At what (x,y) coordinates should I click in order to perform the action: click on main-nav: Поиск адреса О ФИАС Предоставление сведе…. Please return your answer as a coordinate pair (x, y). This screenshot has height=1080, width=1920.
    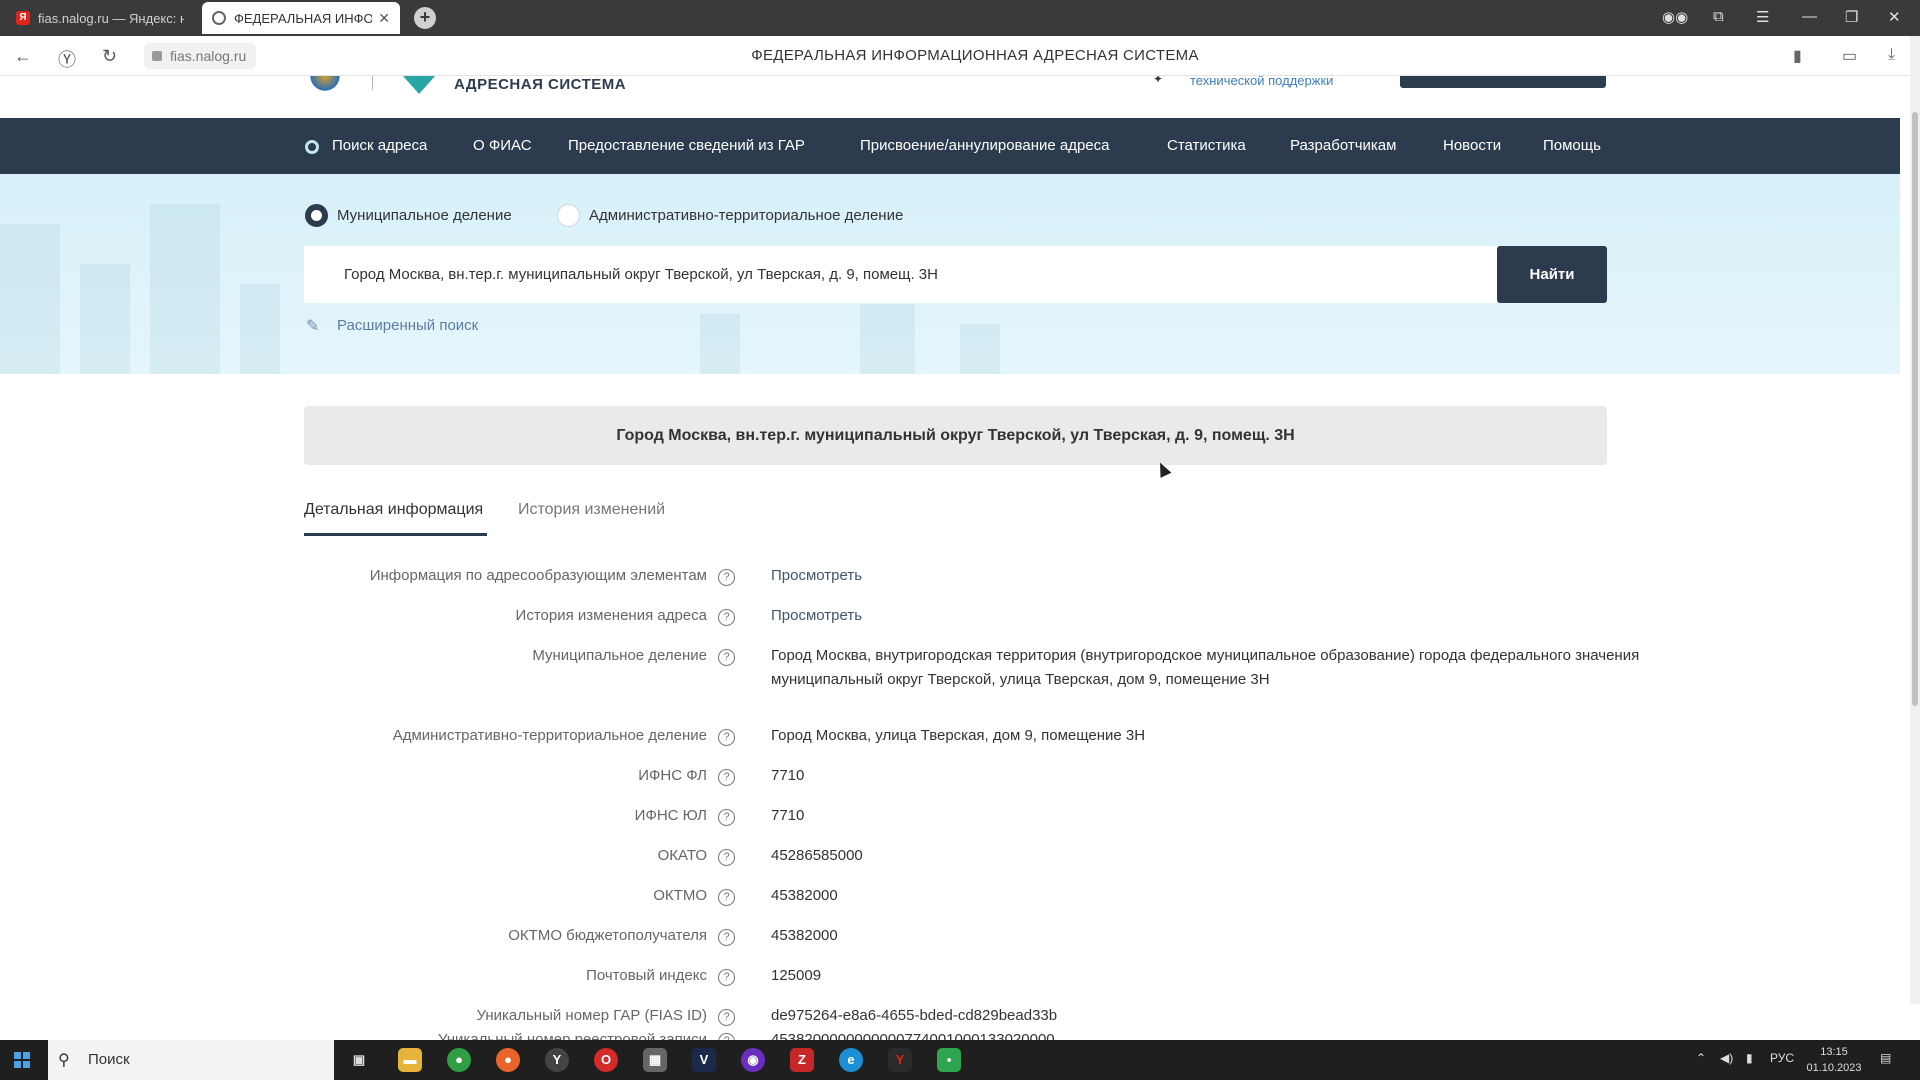
    Looking at the image, I should click on (950, 146).